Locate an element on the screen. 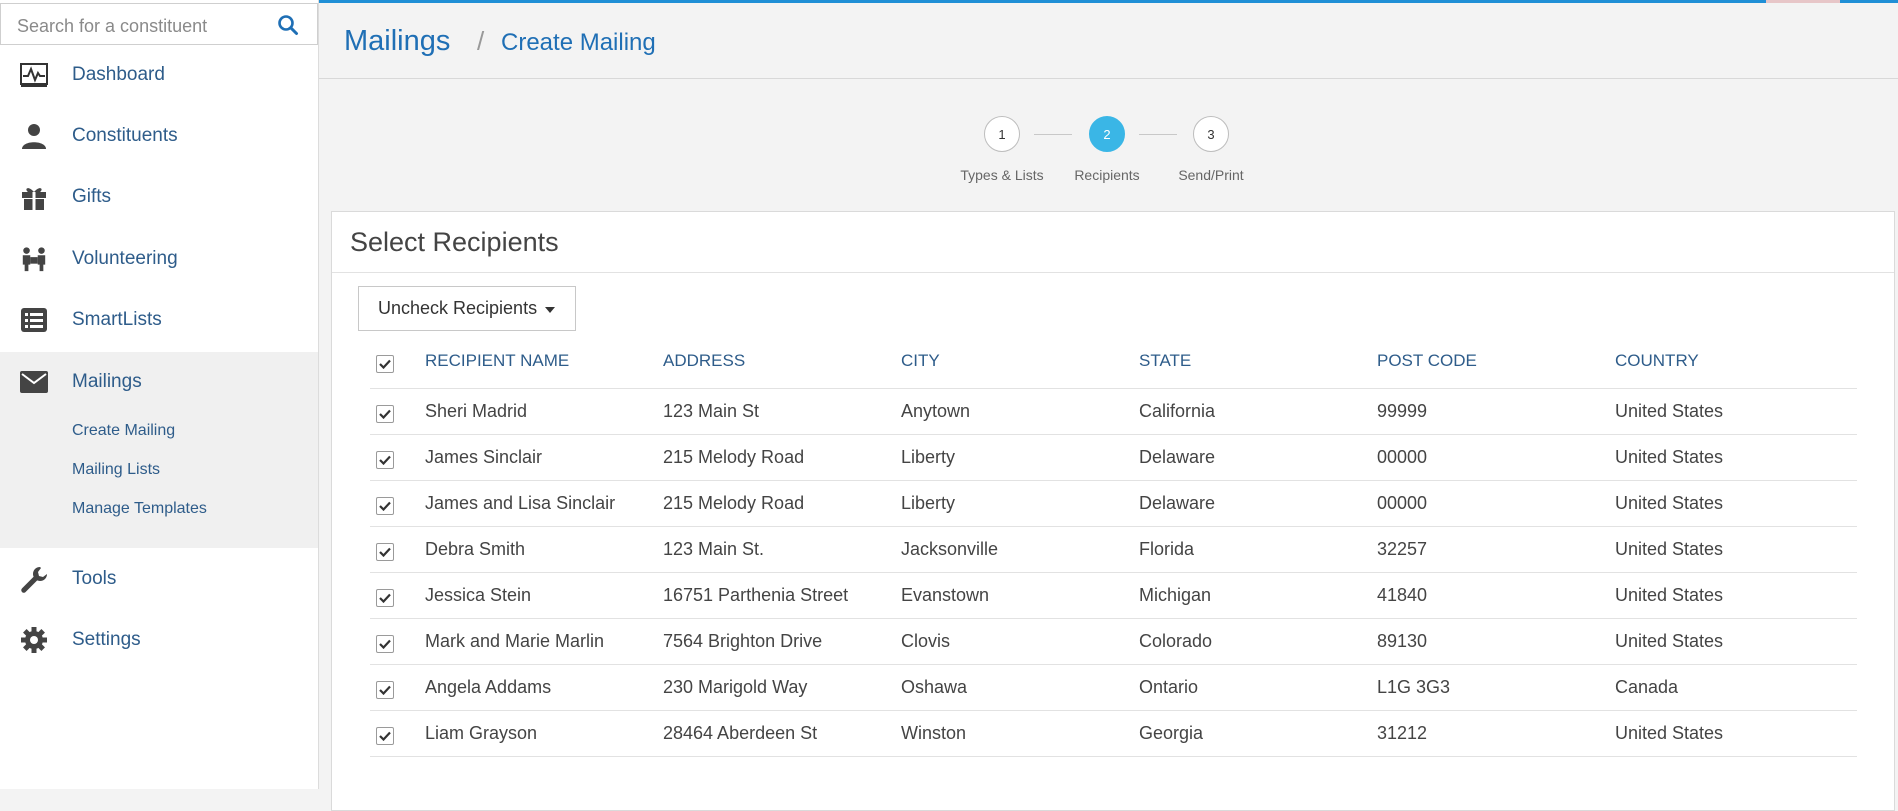 Image resolution: width=1898 pixels, height=811 pixels. dashboard-icon is located at coordinates (34, 75).